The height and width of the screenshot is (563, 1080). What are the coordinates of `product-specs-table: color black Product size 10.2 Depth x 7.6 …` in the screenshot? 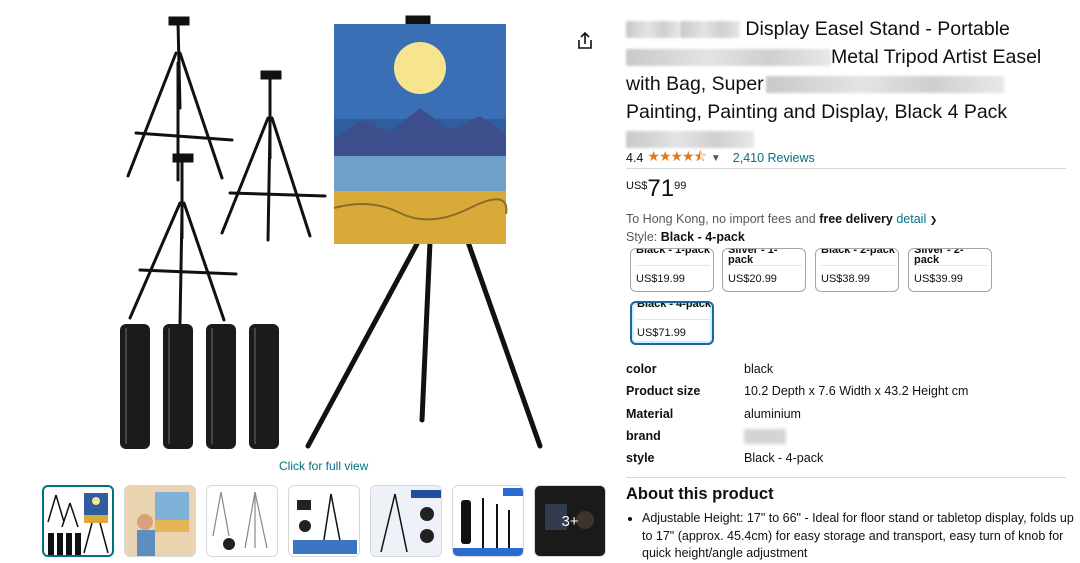 It's located at (797, 413).